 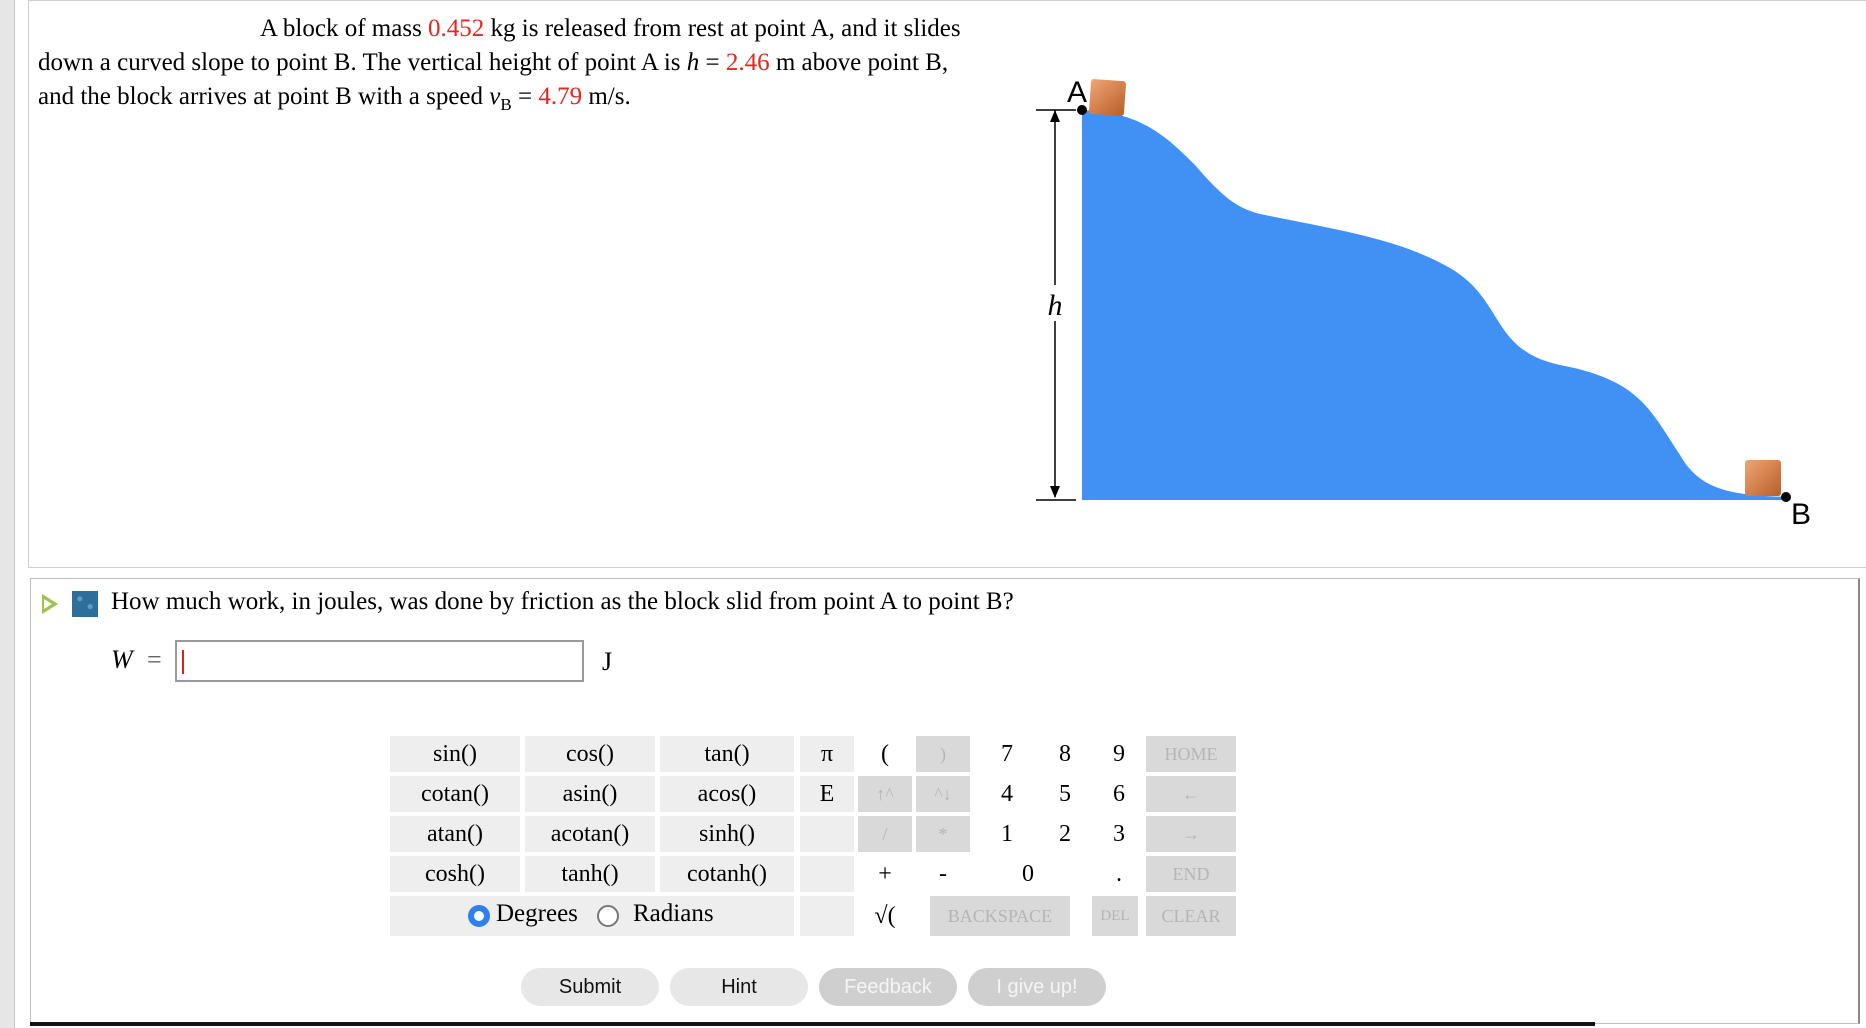 I want to click on question-status-icon, so click(x=85, y=604).